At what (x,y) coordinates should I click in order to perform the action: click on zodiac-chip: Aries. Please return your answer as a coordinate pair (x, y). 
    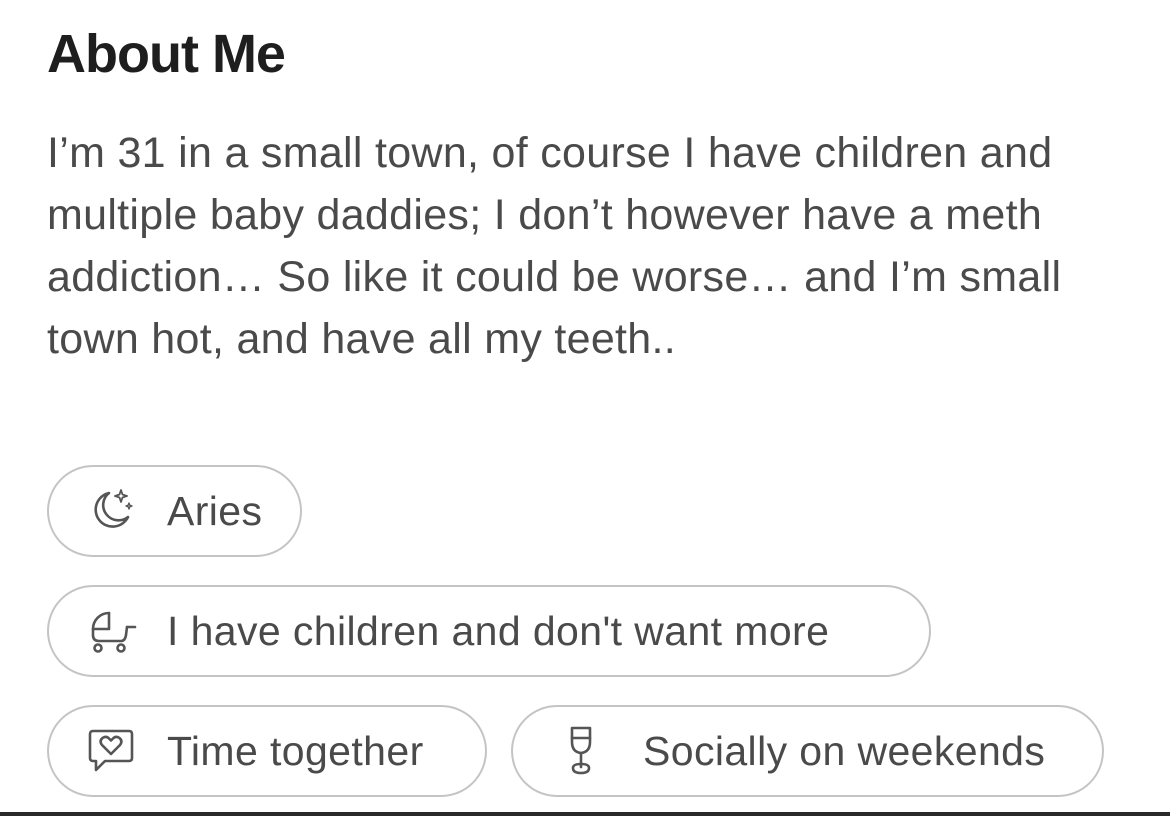
    Looking at the image, I should click on (174, 511).